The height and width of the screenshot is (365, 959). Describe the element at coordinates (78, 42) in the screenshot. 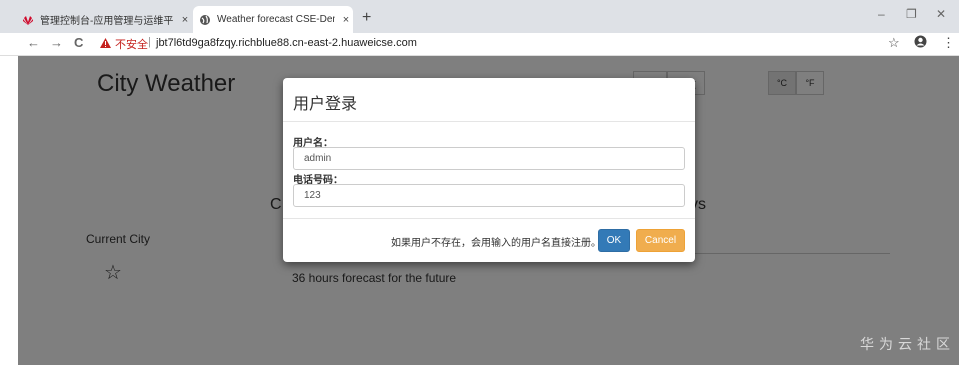

I see `reload-icon: C` at that location.